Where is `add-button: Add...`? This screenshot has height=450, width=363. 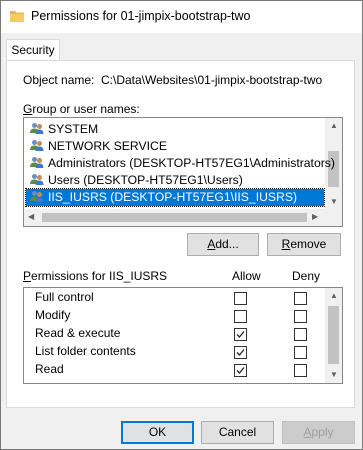 add-button: Add... is located at coordinates (223, 244).